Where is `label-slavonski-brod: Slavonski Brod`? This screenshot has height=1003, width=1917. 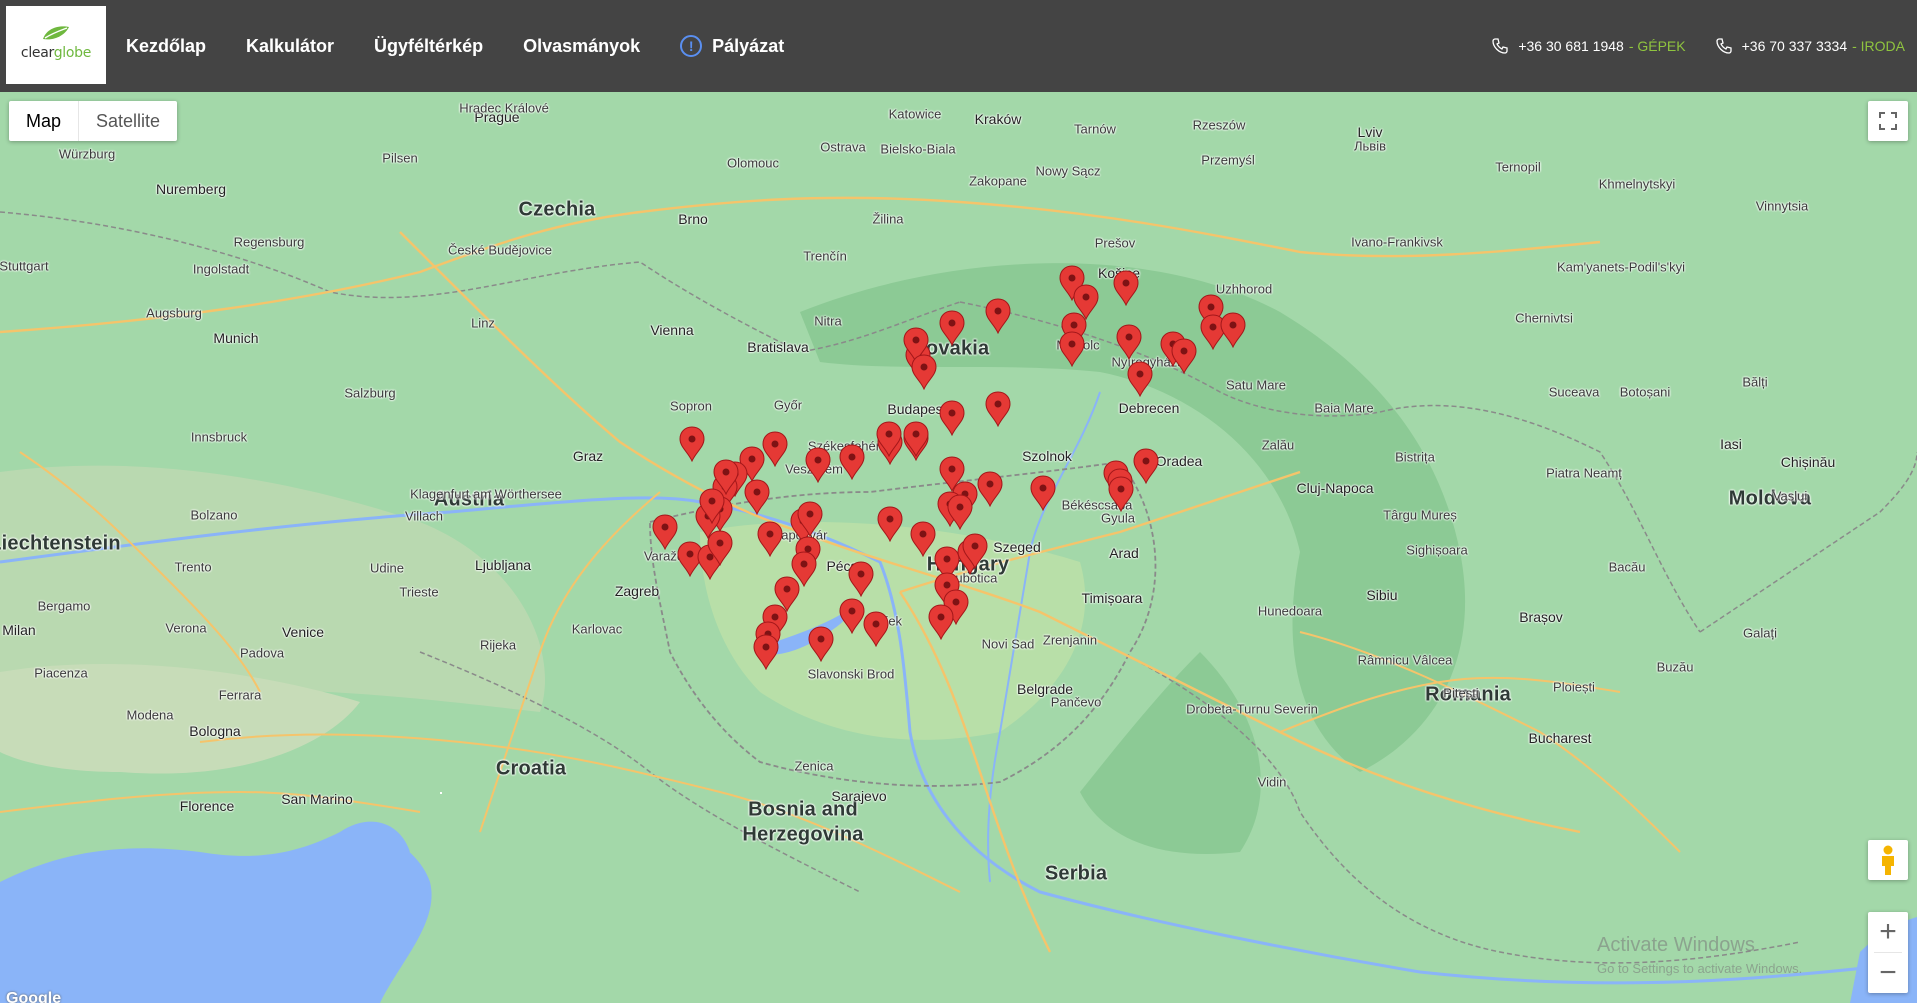
label-slavonski-brod: Slavonski Brod is located at coordinates (851, 674).